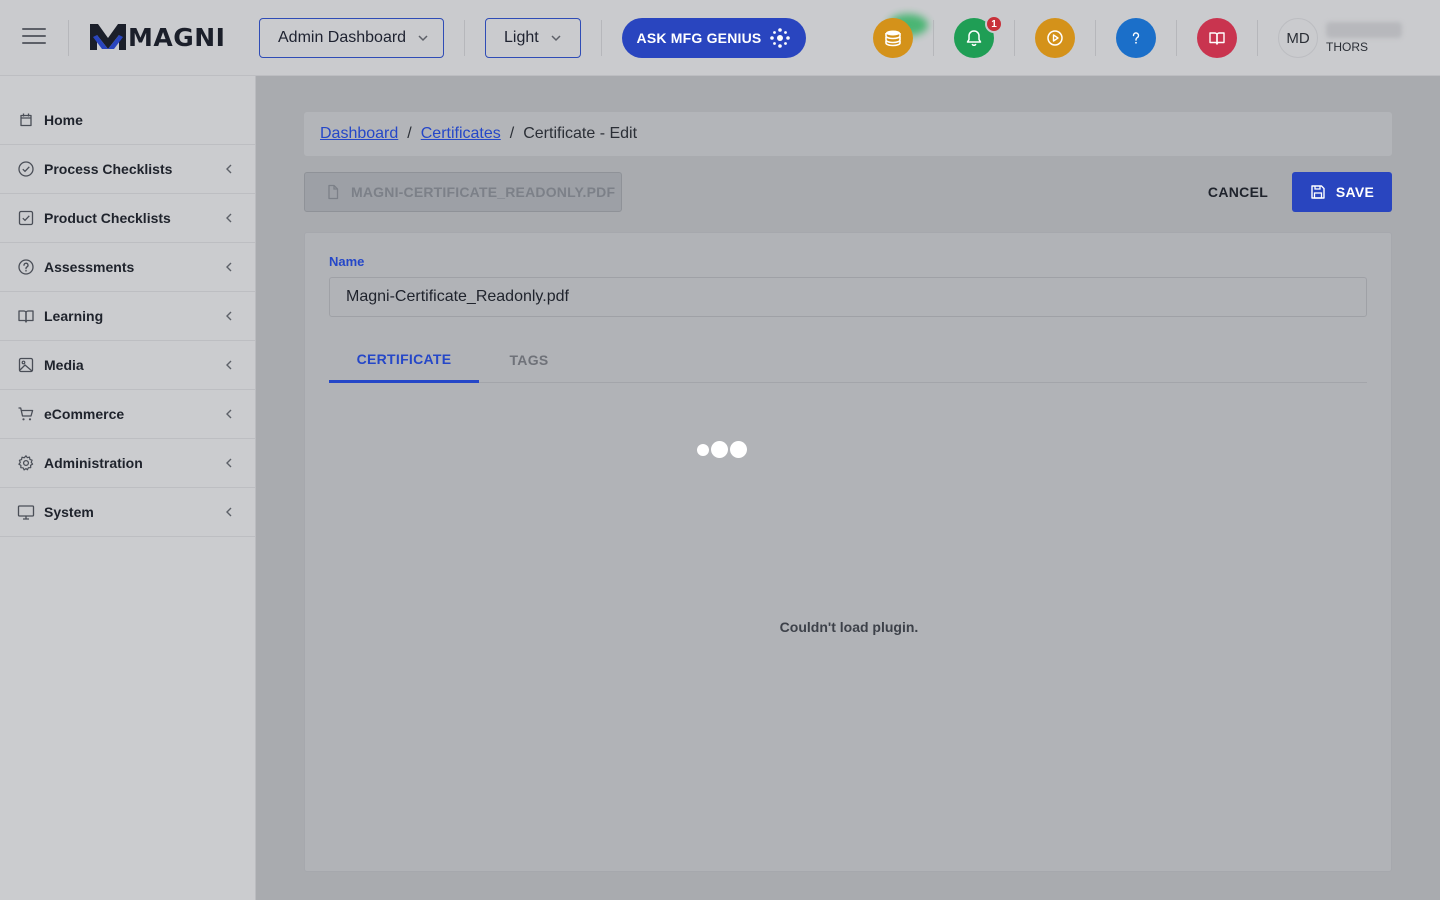  Describe the element at coordinates (404, 360) in the screenshot. I see `tab-certificate: CERTIFICATE` at that location.